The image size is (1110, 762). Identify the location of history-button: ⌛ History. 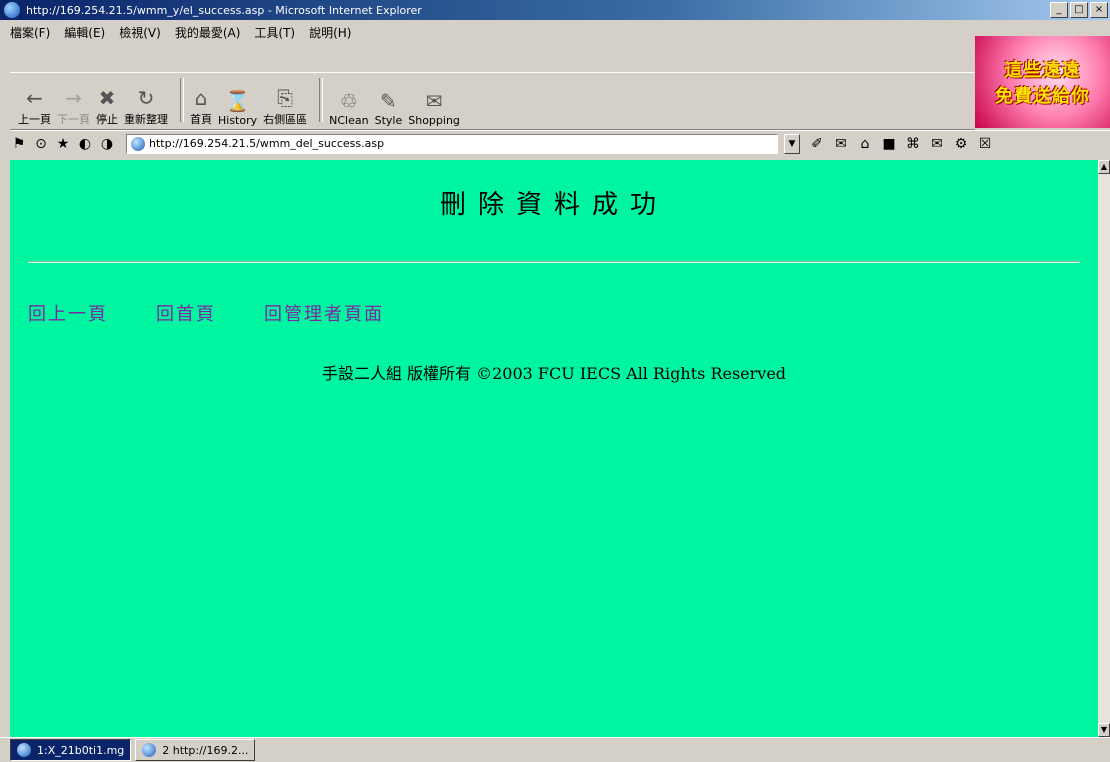
(237, 102).